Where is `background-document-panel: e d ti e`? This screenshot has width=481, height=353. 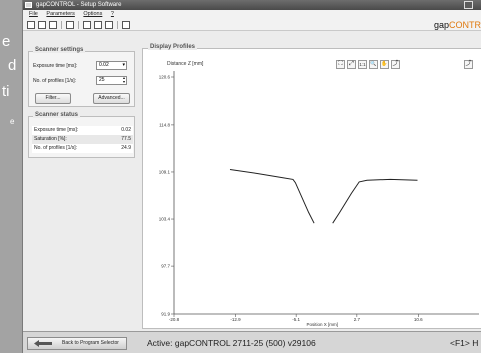
background-document-panel: e d ti e is located at coordinates (11, 176).